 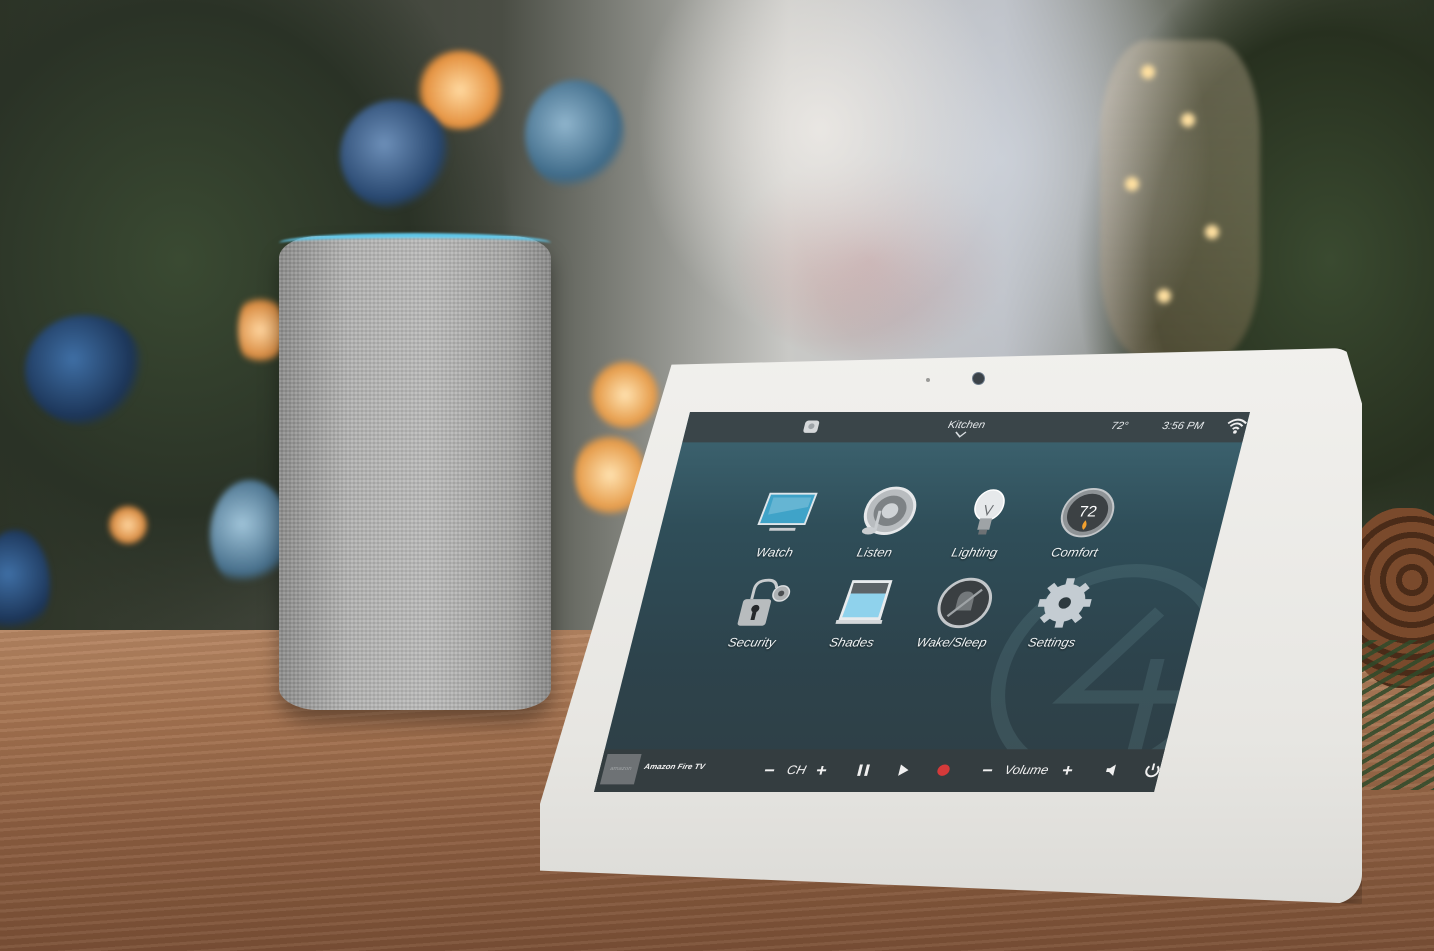 What do you see at coordinates (796, 769) in the screenshot?
I see `channel-label: CH` at bounding box center [796, 769].